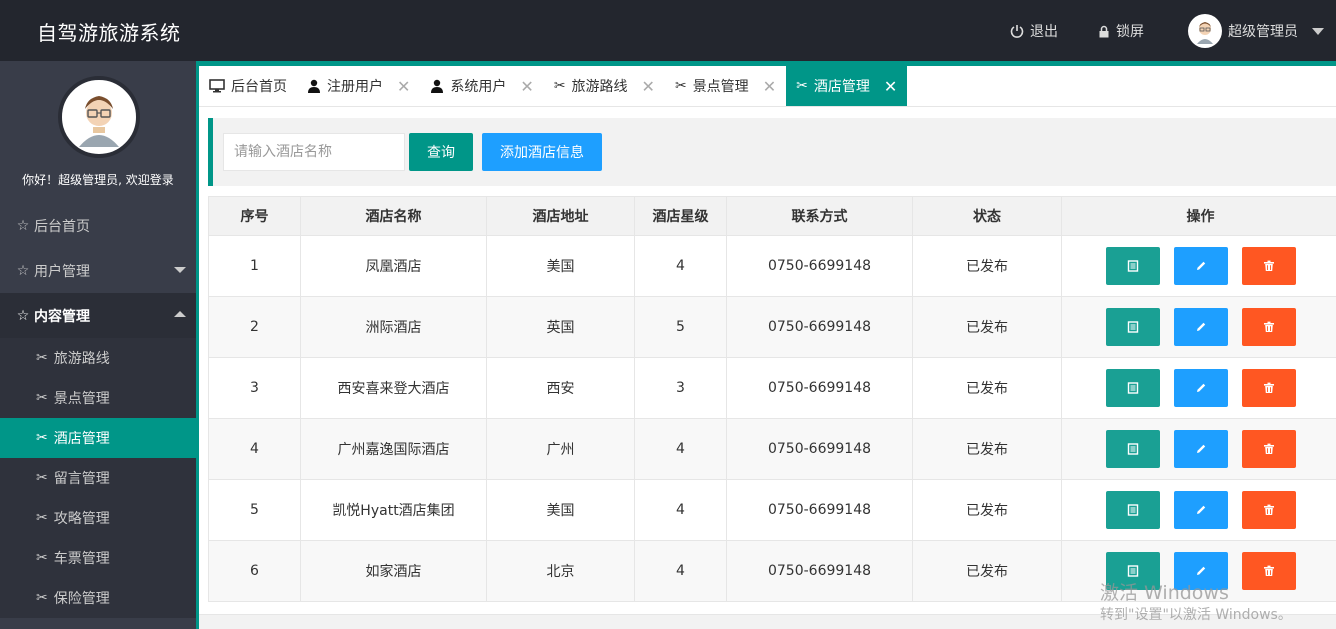  Describe the element at coordinates (437, 86) in the screenshot. I see `user-icon` at that location.